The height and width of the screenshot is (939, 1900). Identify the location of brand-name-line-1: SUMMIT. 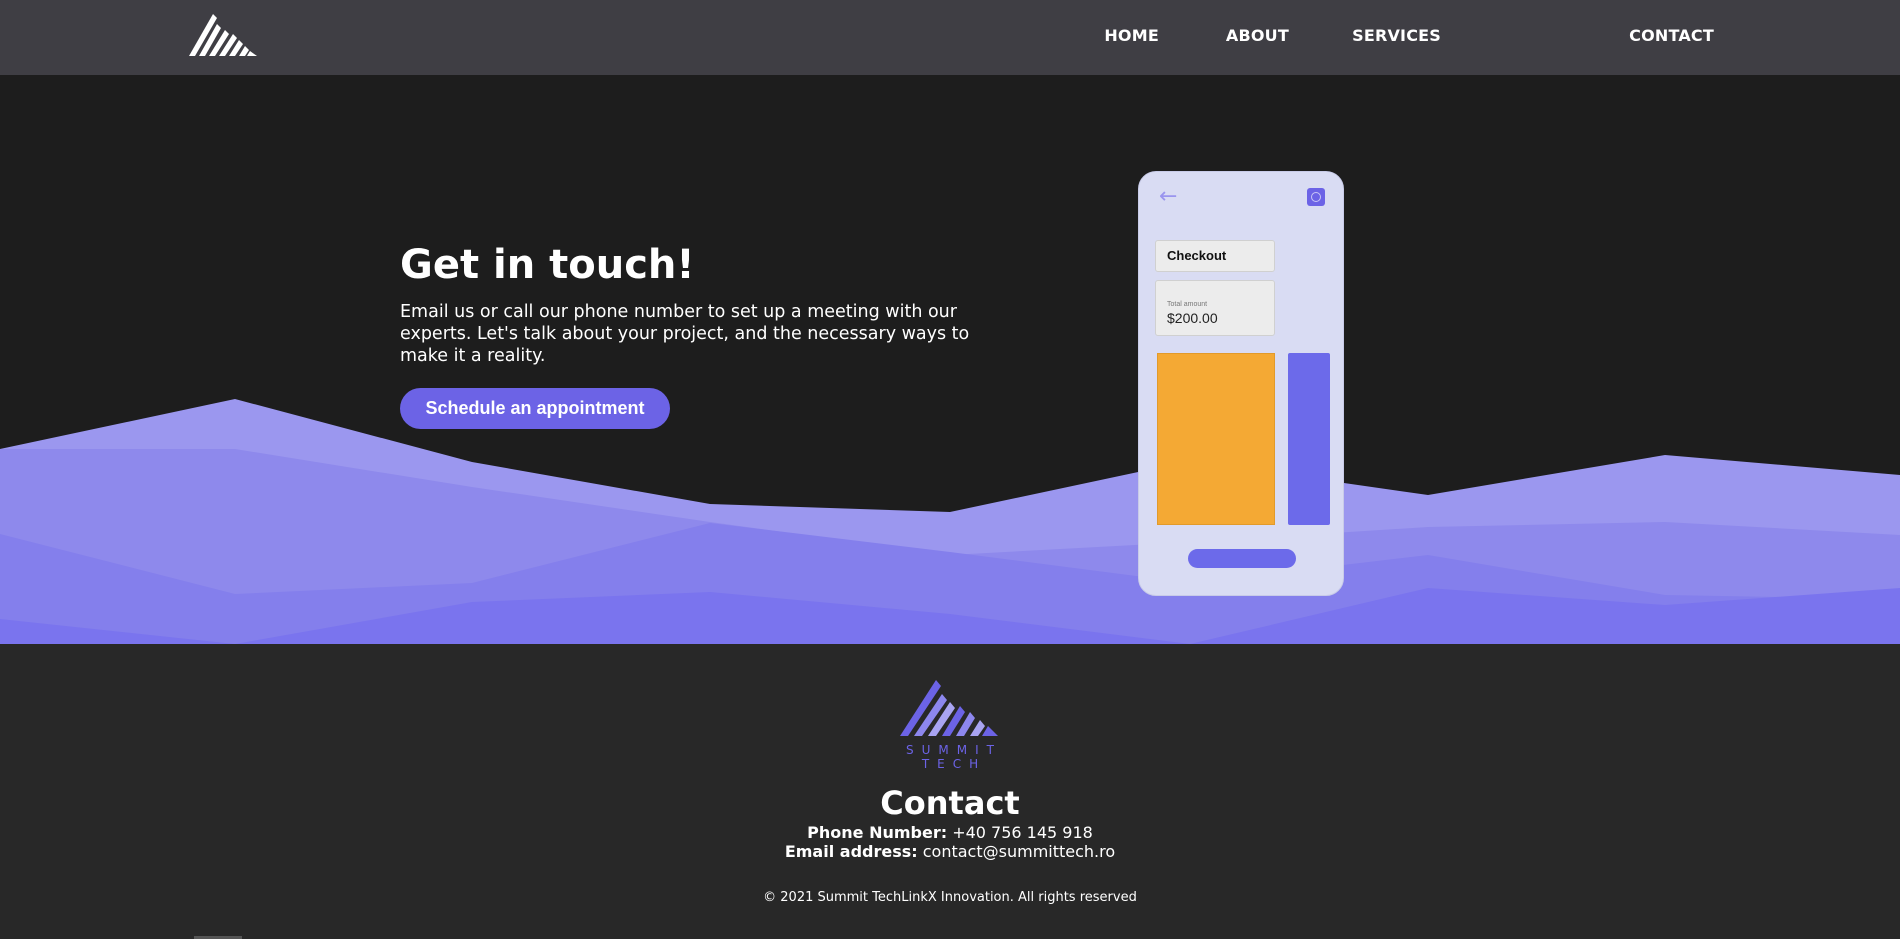
(954, 750).